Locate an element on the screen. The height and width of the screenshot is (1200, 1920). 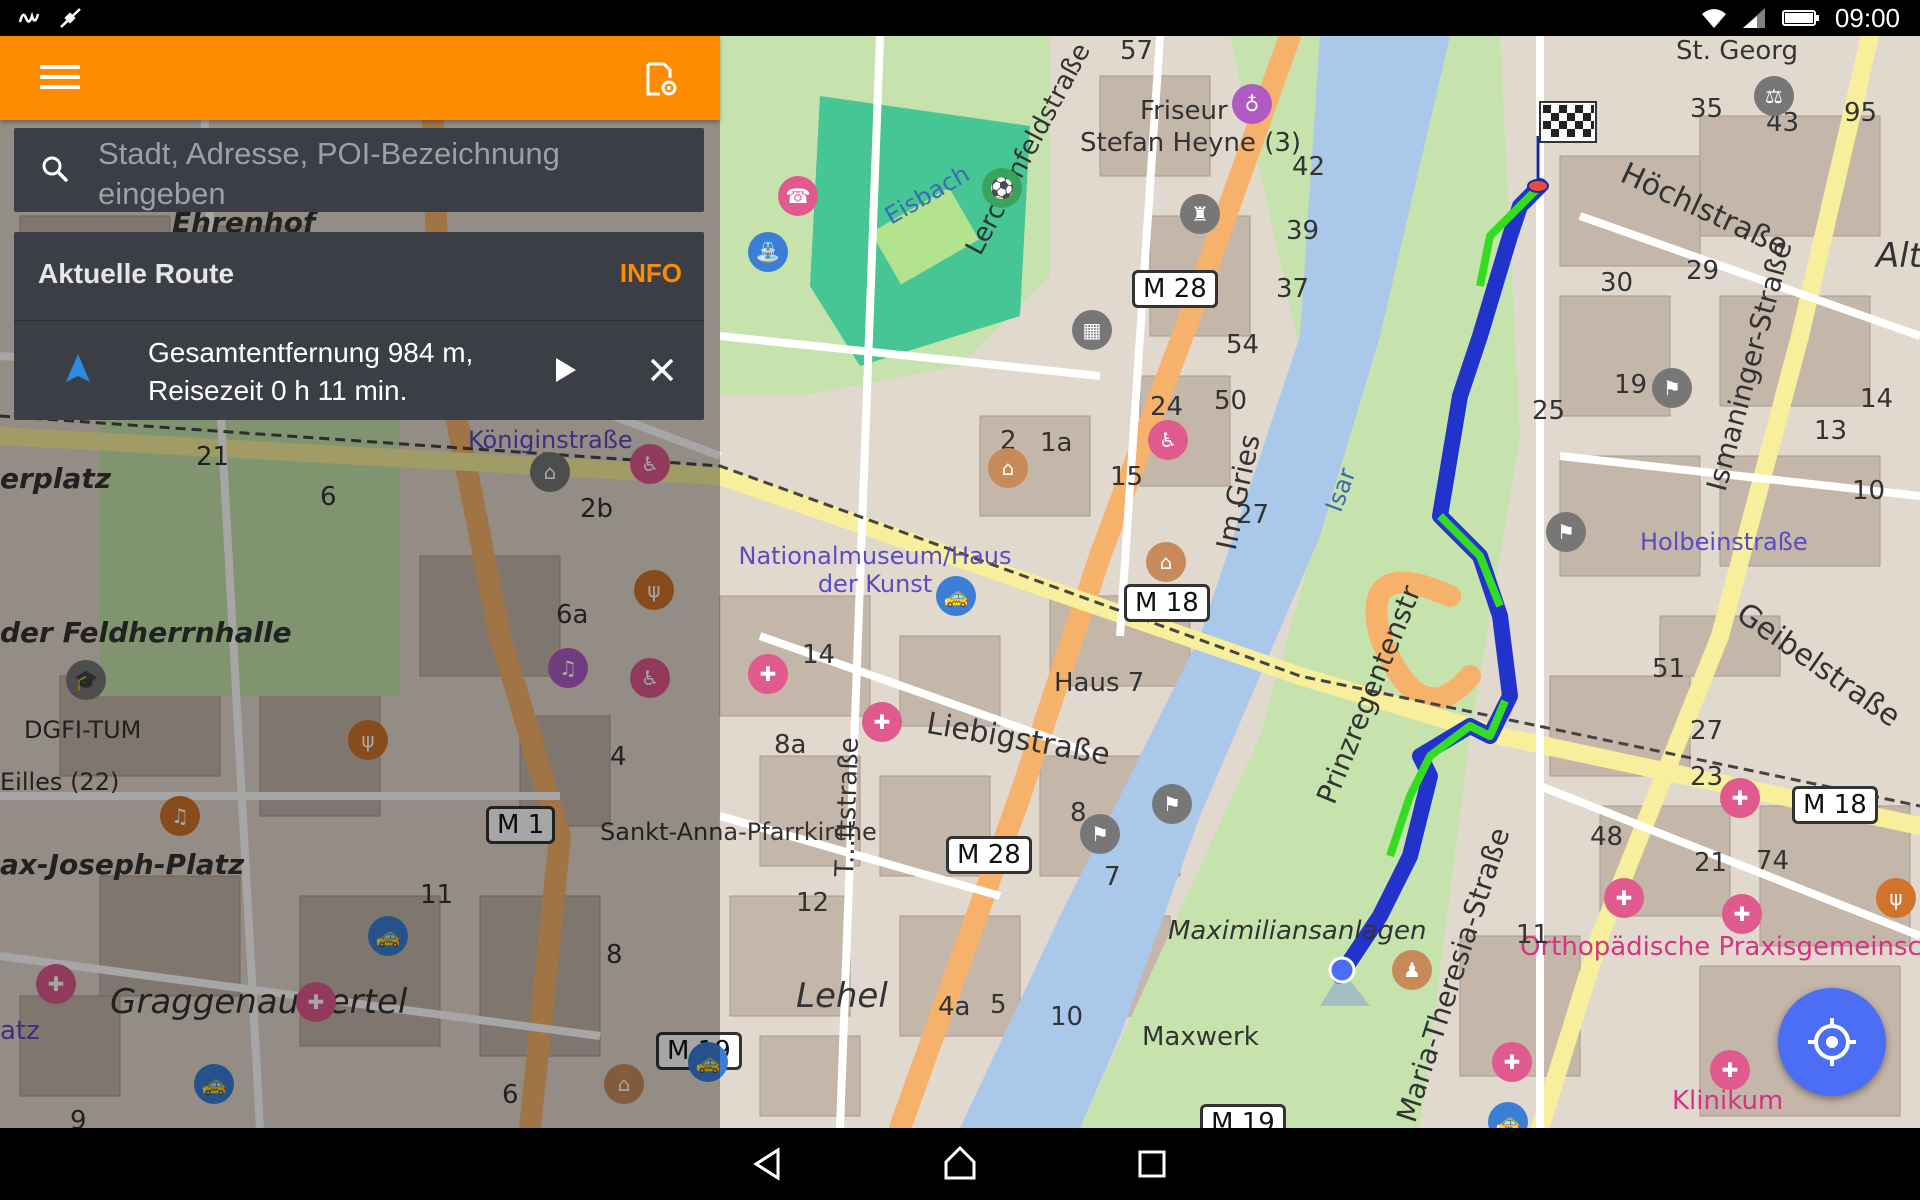
place-label: Nationalmuseum/Haus der Kunst is located at coordinates (875, 570).